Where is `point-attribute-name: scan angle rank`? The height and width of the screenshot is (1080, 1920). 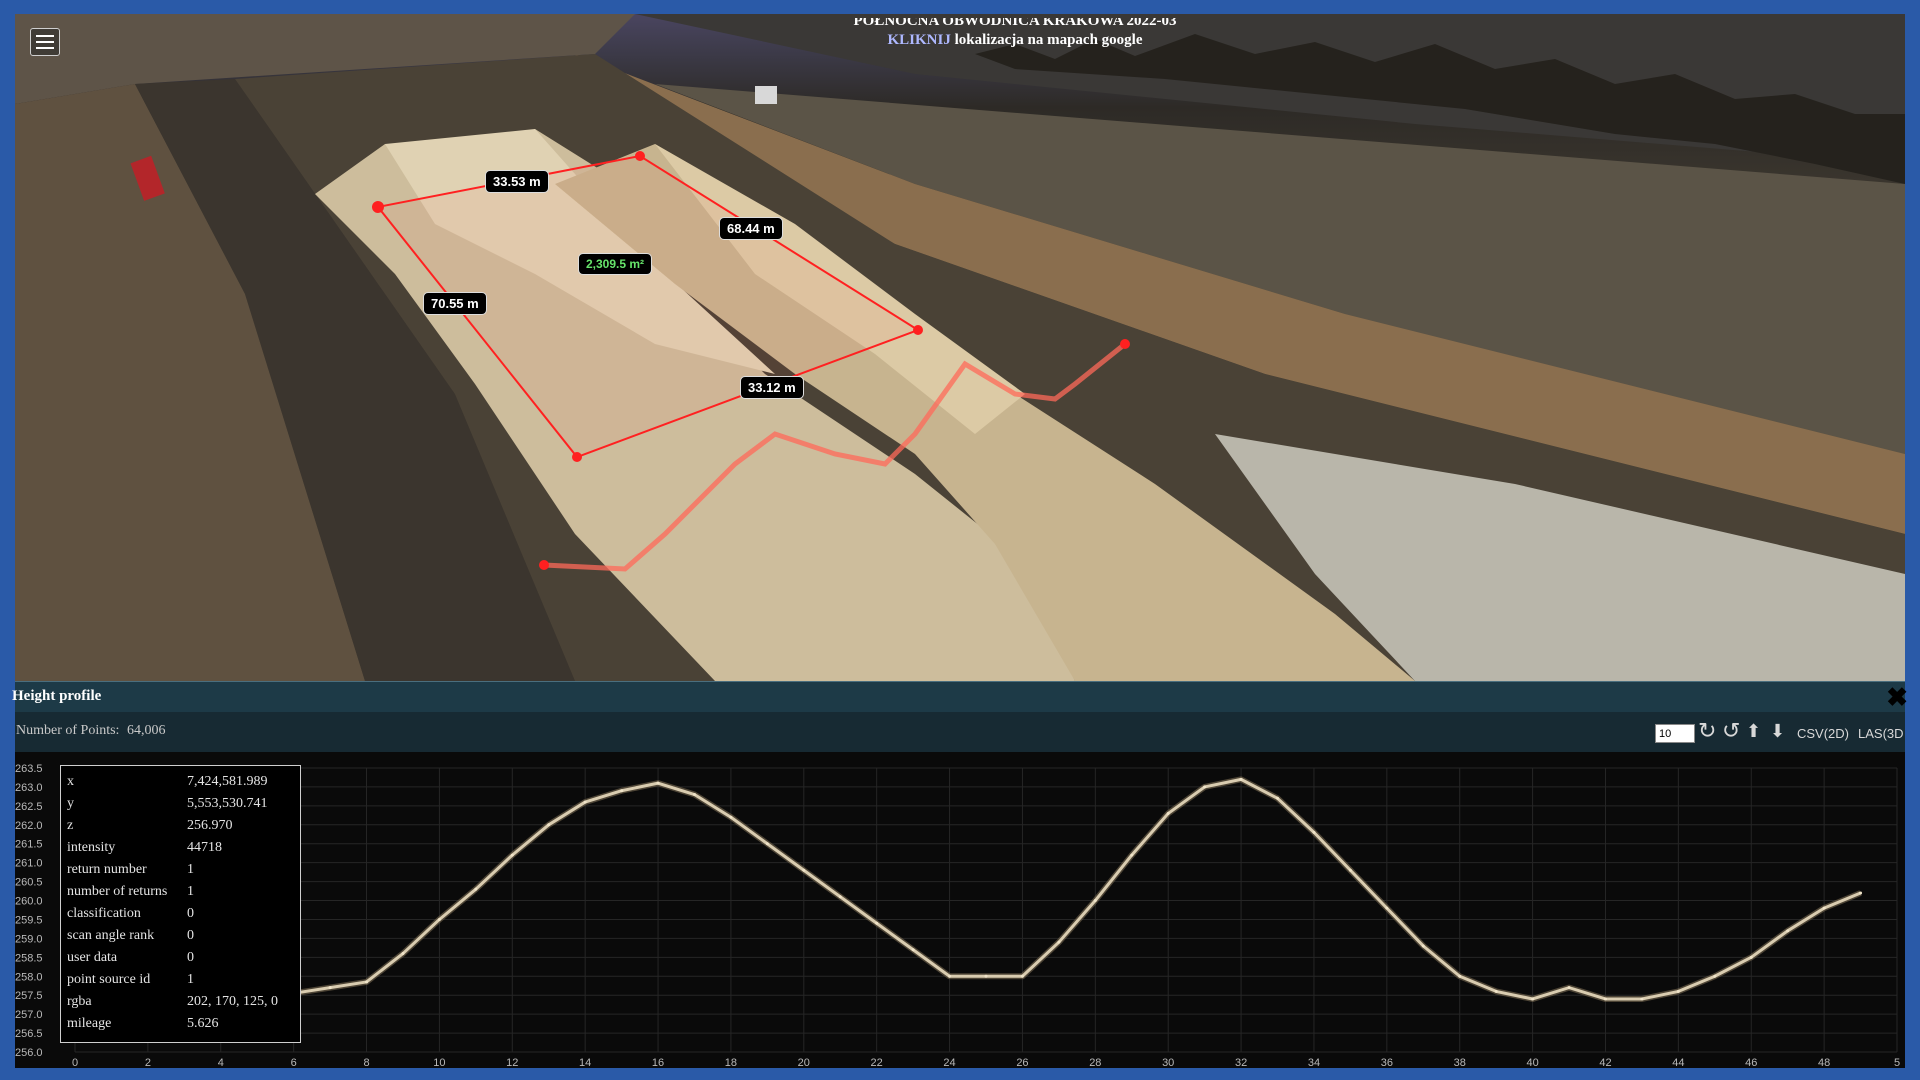 point-attribute-name: scan angle rank is located at coordinates (111, 935).